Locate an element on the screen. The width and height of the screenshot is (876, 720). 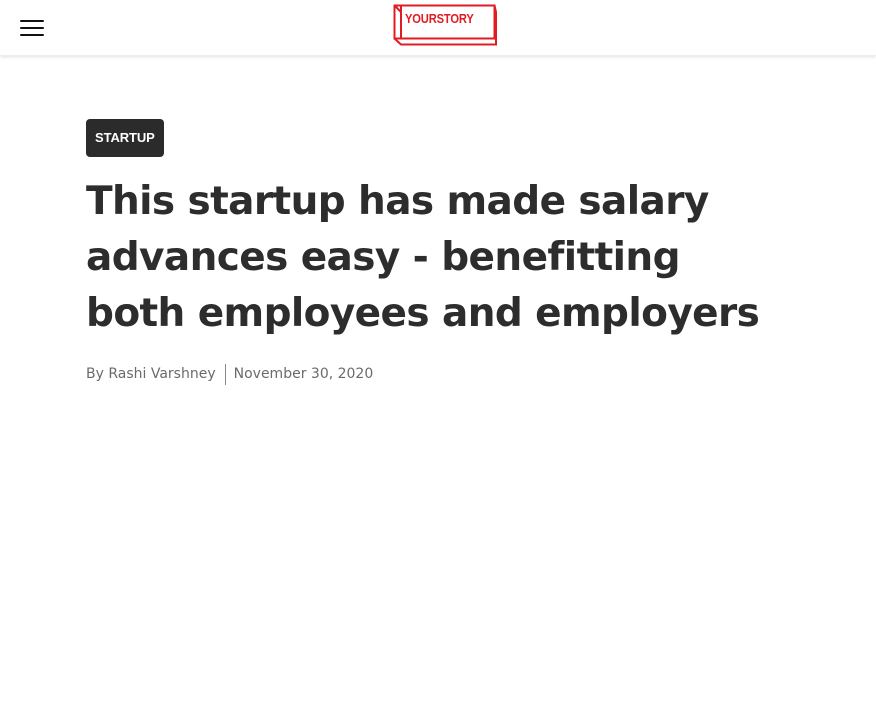
article-byline: By Rashi Varshney November 30, 2020 is located at coordinates (436, 374).